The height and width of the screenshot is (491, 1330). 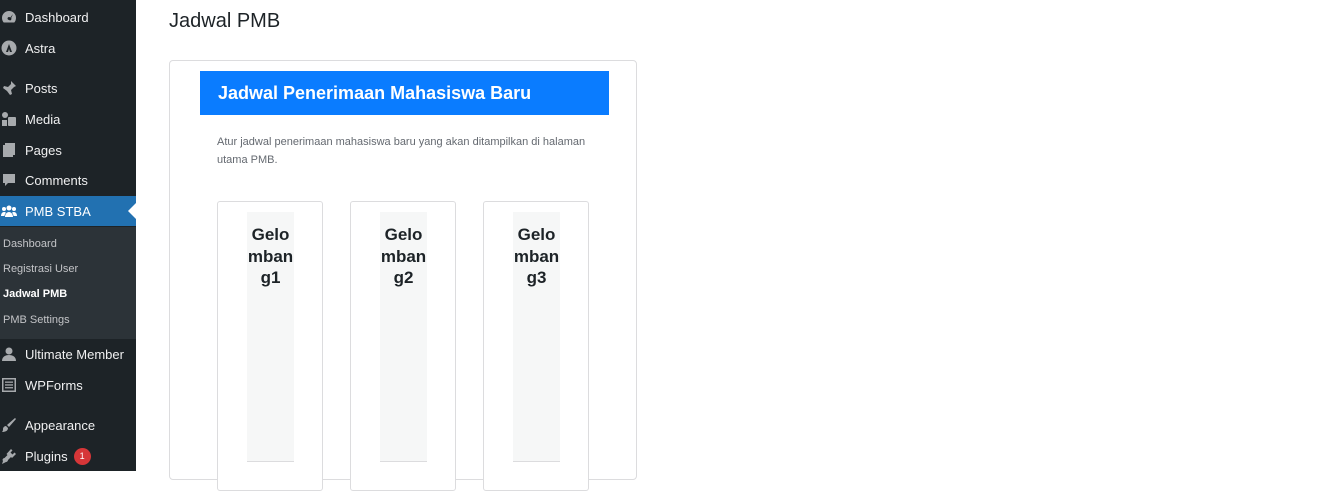 What do you see at coordinates (43, 150) in the screenshot?
I see `sidebar-item-label: Pages` at bounding box center [43, 150].